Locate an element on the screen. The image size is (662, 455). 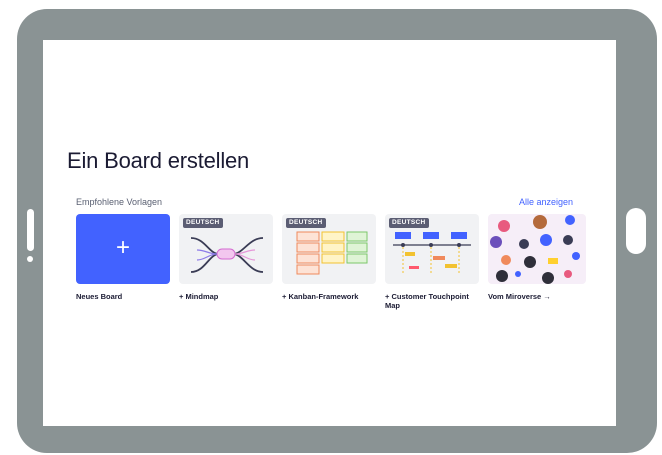
plus-icon: + is located at coordinates (122, 247).